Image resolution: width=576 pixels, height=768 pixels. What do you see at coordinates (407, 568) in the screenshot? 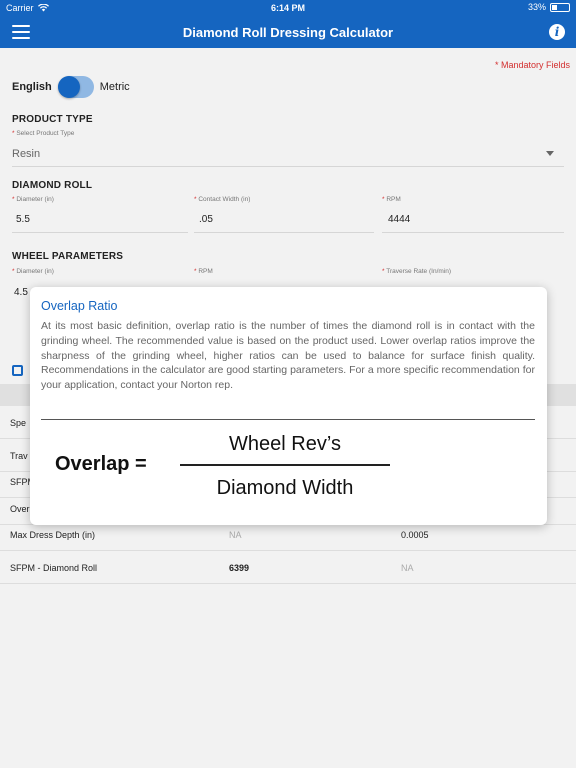
I see `sfpm-roll-value-2: NA` at bounding box center [407, 568].